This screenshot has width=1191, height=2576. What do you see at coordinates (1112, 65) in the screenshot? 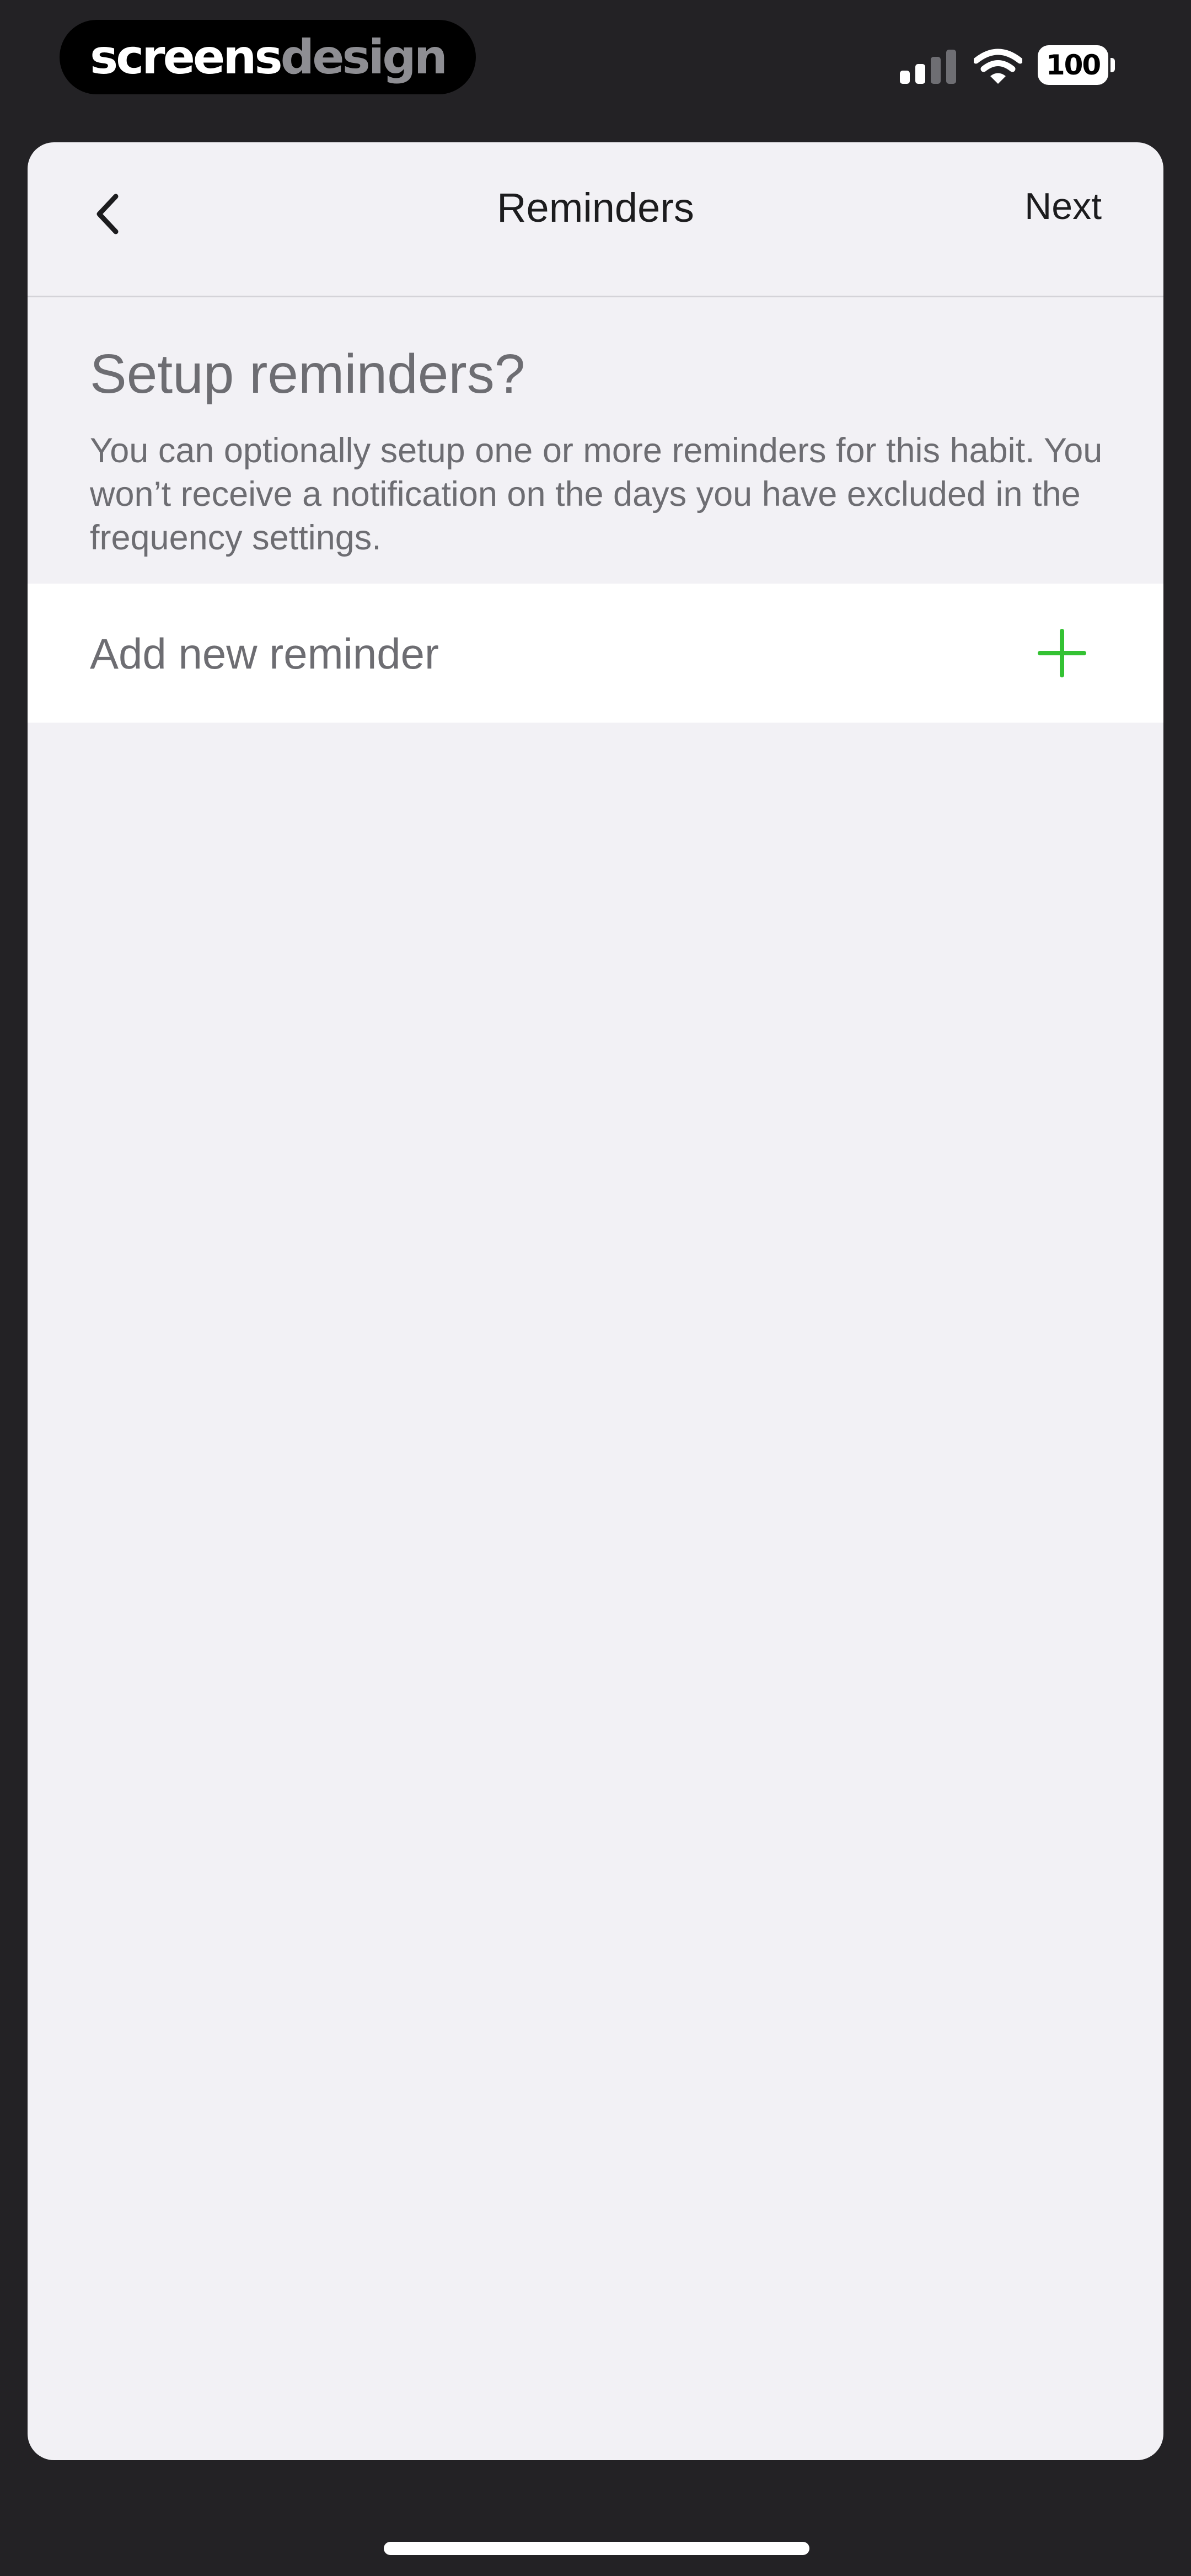
I see `battery-tip` at bounding box center [1112, 65].